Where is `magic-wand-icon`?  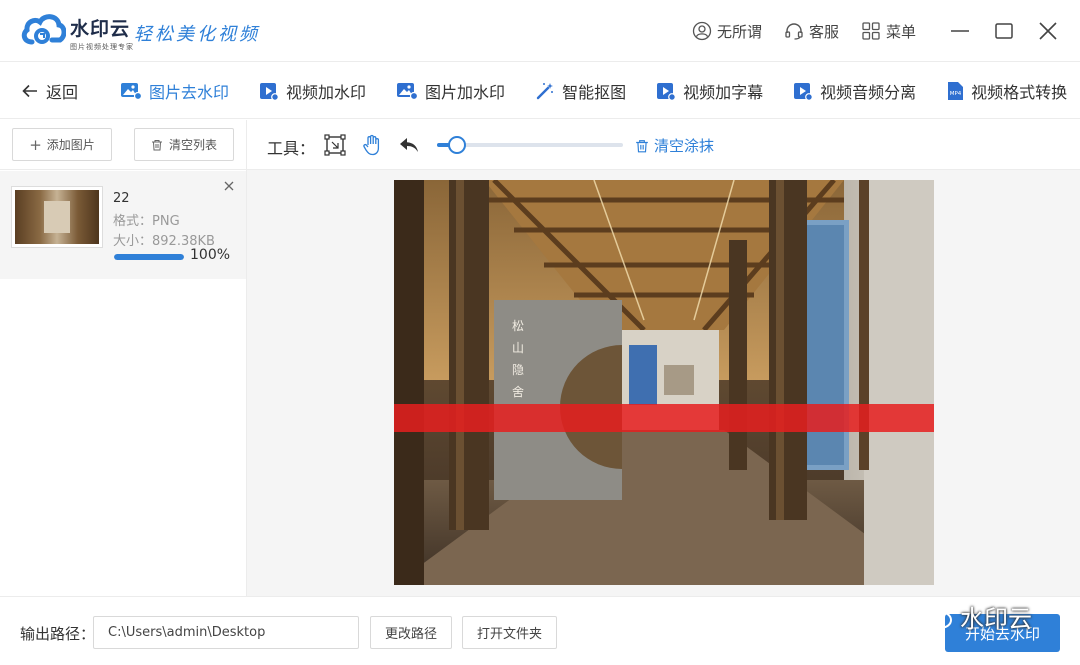
magic-wand-icon is located at coordinates (545, 90).